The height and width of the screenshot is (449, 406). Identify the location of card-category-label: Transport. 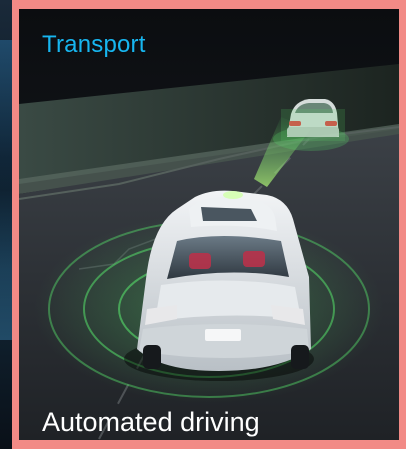
(94, 44).